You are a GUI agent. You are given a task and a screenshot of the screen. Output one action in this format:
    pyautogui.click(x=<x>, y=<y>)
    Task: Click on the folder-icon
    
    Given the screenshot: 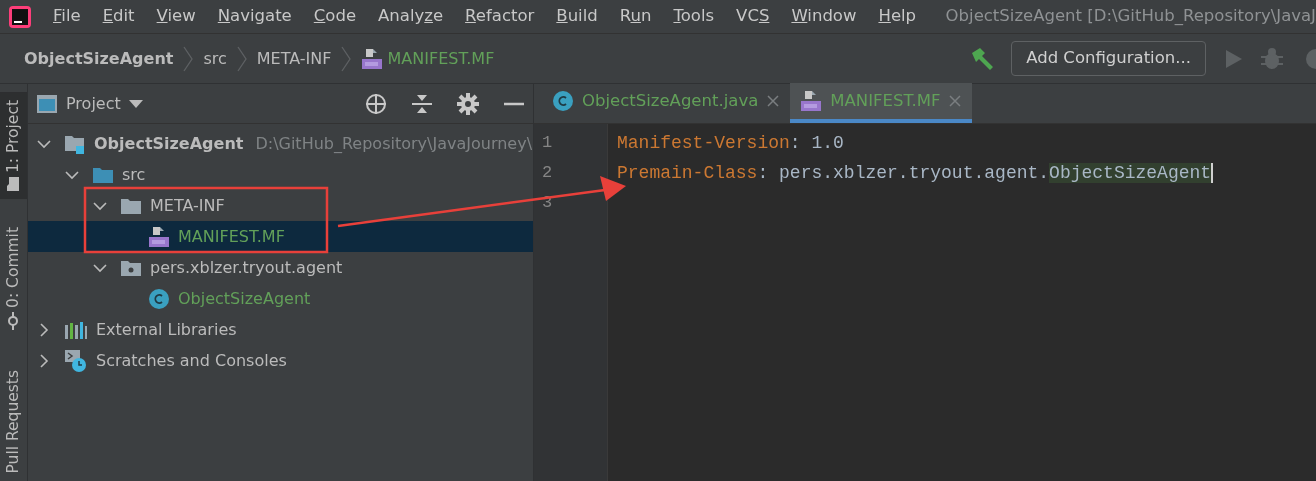 What is the action you would take?
    pyautogui.click(x=13, y=184)
    